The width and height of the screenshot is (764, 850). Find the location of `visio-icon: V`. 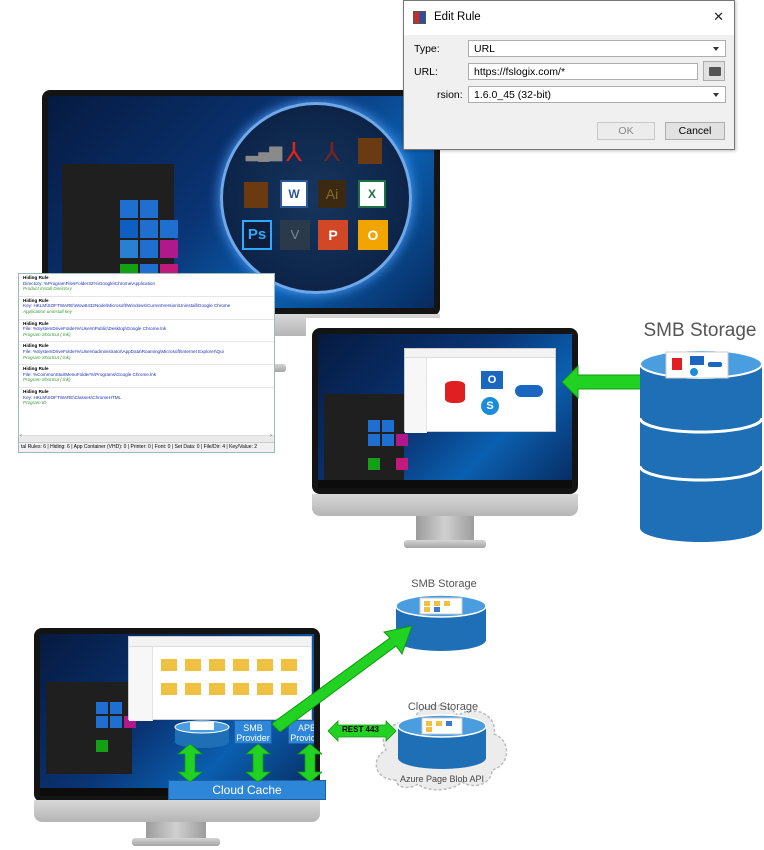

visio-icon: V is located at coordinates (295, 235).